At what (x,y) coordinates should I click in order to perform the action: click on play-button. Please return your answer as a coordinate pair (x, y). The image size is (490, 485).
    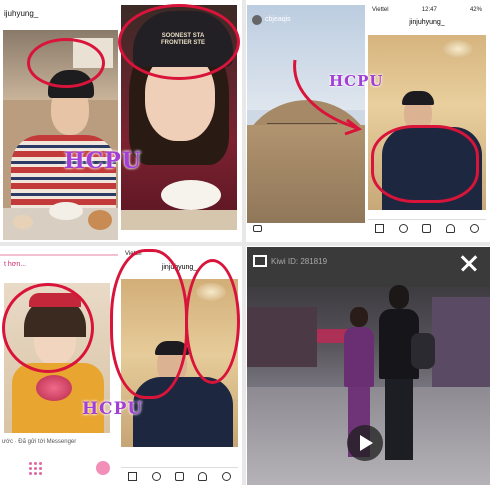
    Looking at the image, I should click on (365, 443).